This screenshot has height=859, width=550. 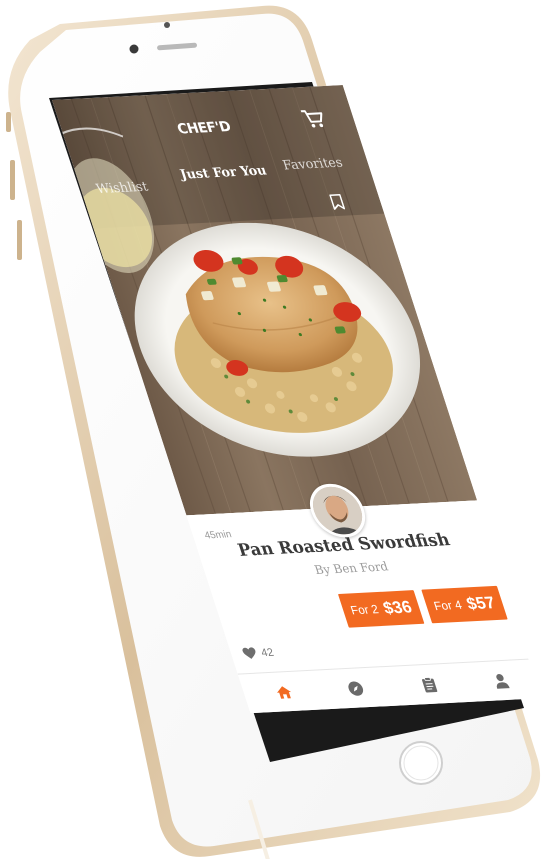 I want to click on serving-size-label: For 4, so click(x=448, y=605).